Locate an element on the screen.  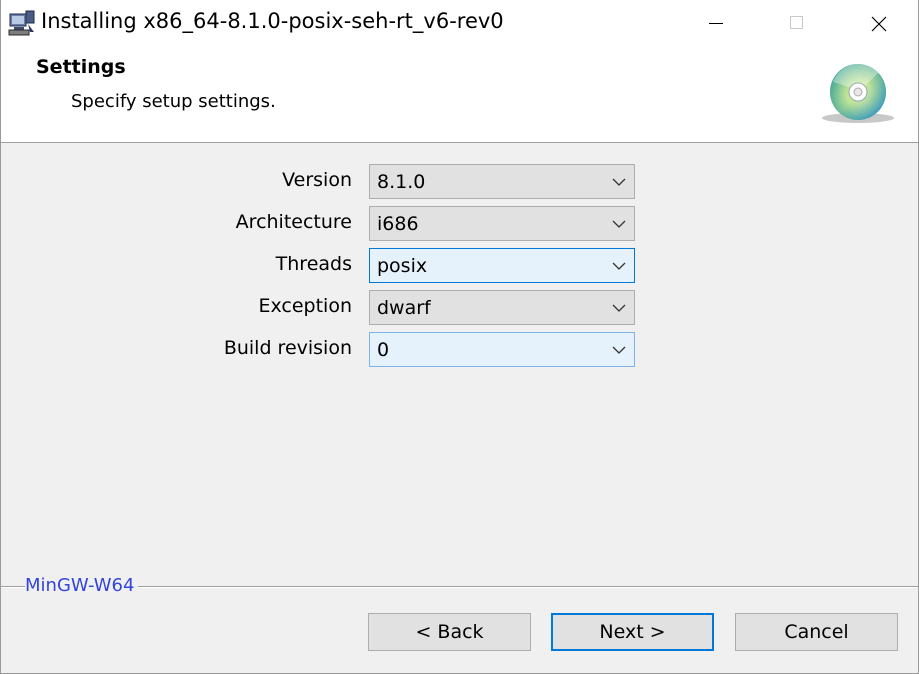
minimize-icon is located at coordinates (716, 23).